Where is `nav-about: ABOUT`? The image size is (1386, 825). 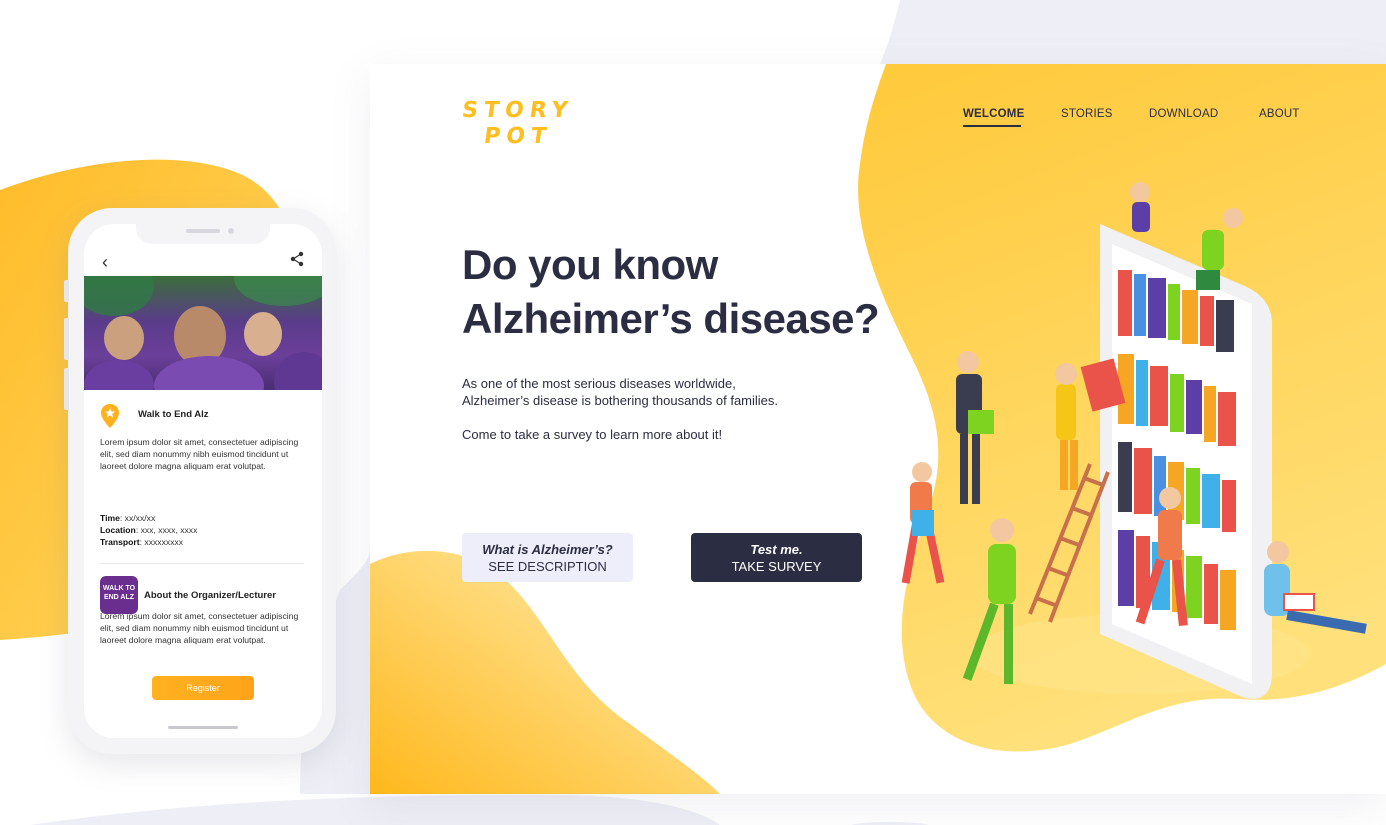 nav-about: ABOUT is located at coordinates (1279, 114).